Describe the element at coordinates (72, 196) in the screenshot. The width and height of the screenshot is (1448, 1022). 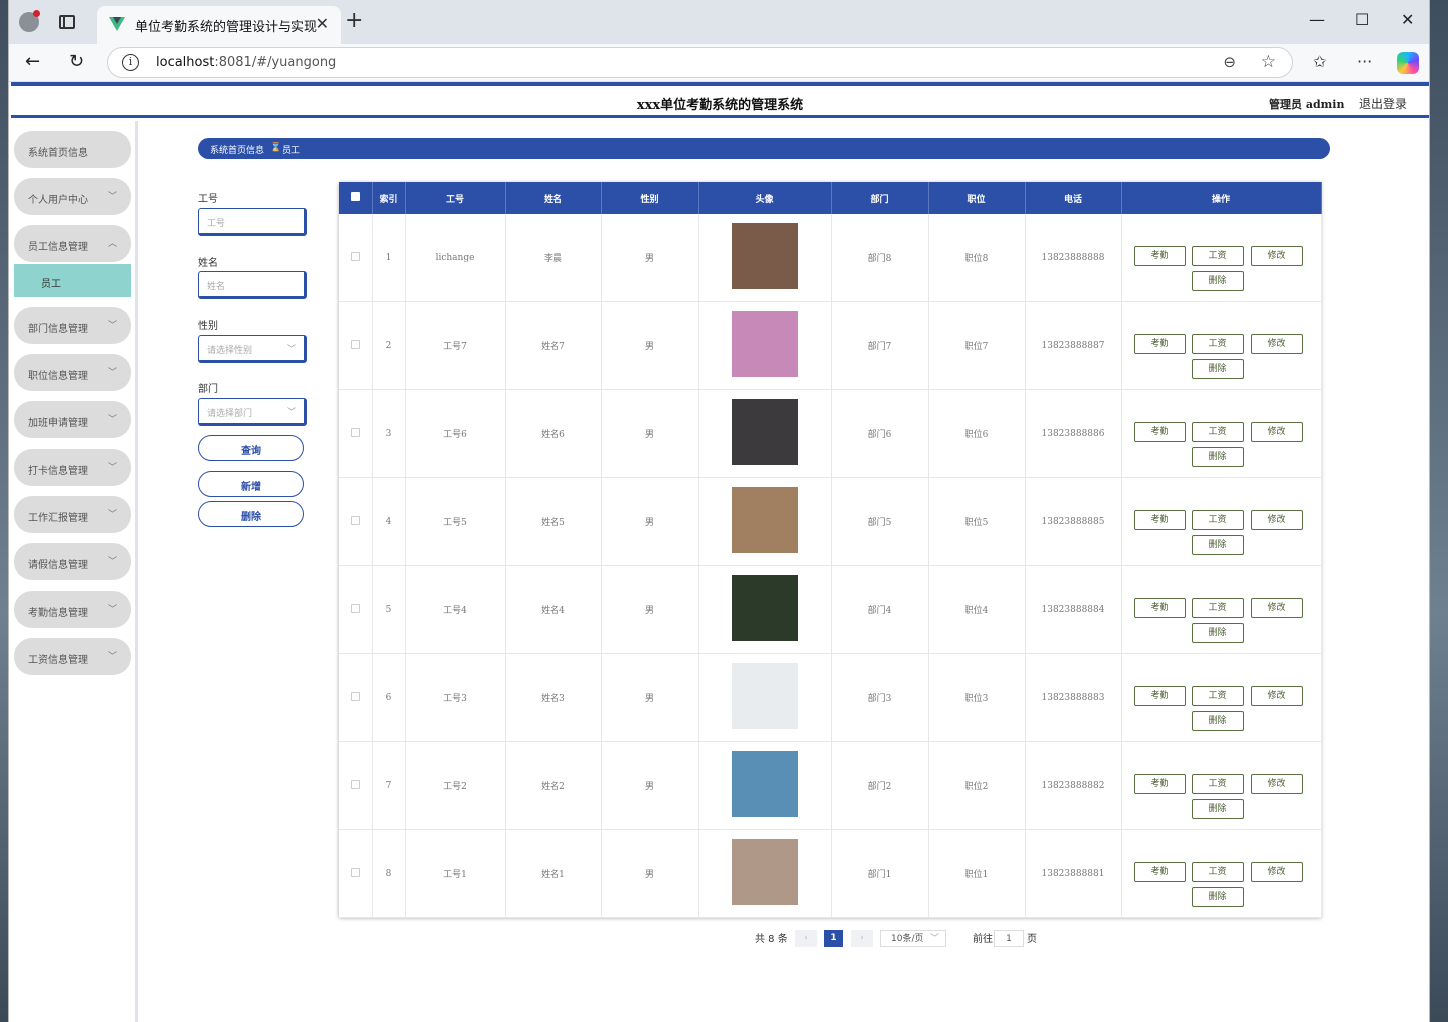
I see `sidebar-item-profile: 个人用户中心 ﹀` at that location.